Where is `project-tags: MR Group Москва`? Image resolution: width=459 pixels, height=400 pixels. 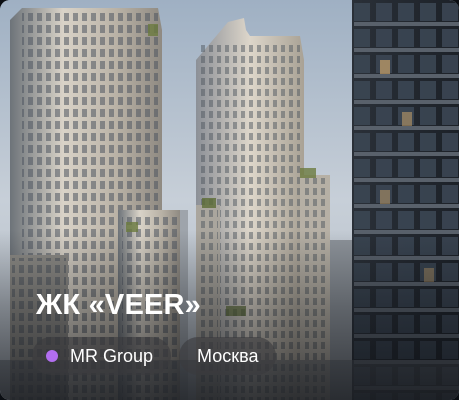
project-tags: MR Group Москва is located at coordinates (154, 356).